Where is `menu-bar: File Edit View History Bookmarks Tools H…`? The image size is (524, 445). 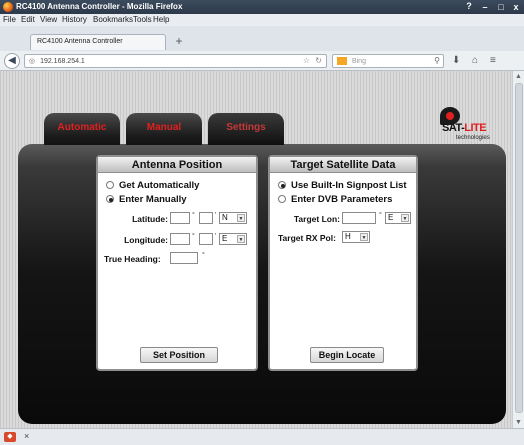 menu-bar: File Edit View History Bookmarks Tools H… is located at coordinates (262, 20).